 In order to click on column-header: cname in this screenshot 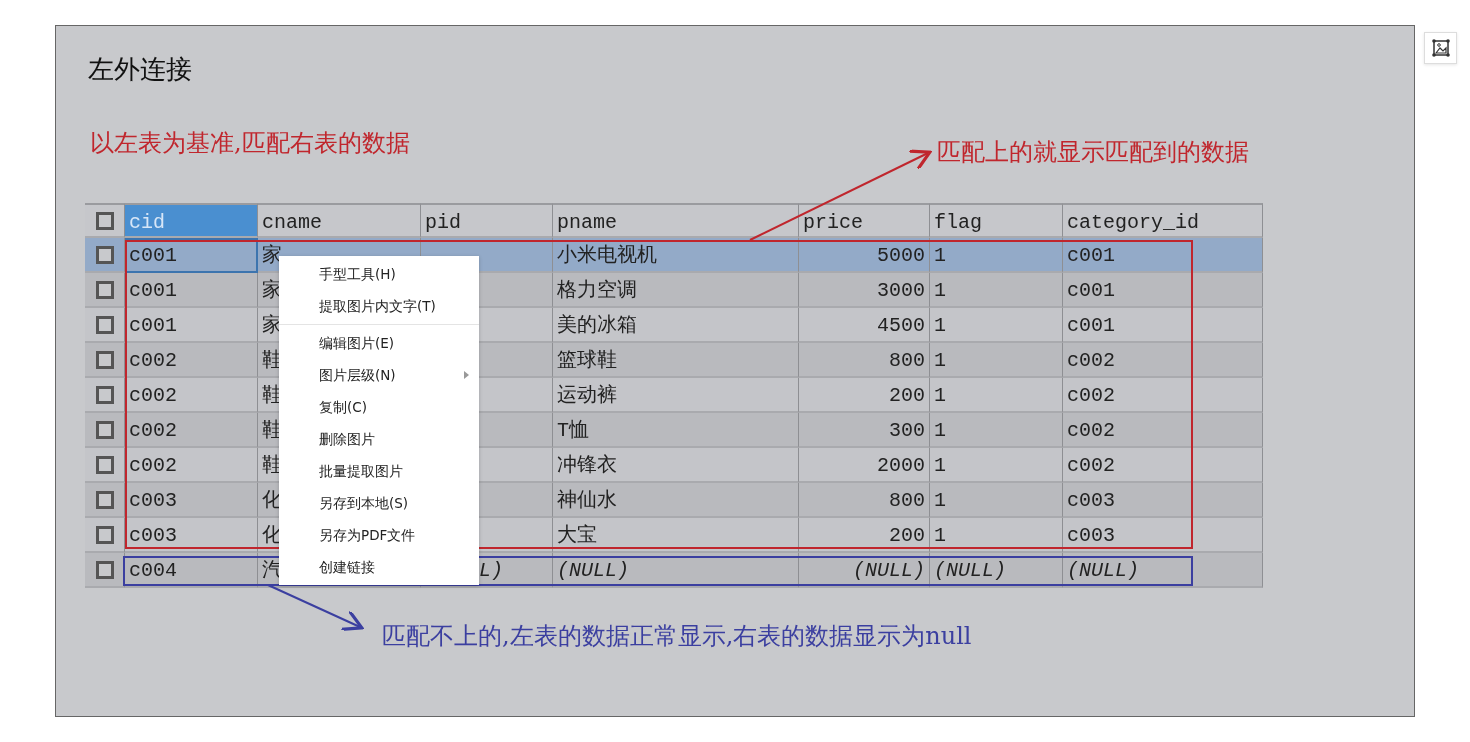, I will do `click(339, 220)`.